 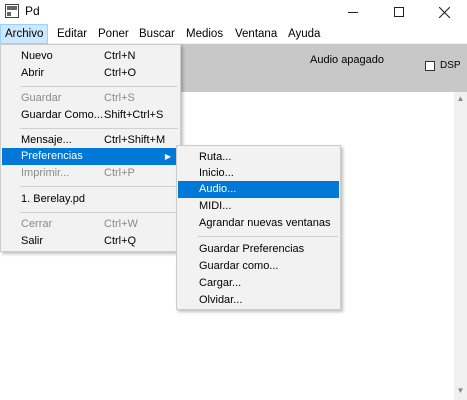 What do you see at coordinates (233, 12) in the screenshot?
I see `title-bar: Pd` at bounding box center [233, 12].